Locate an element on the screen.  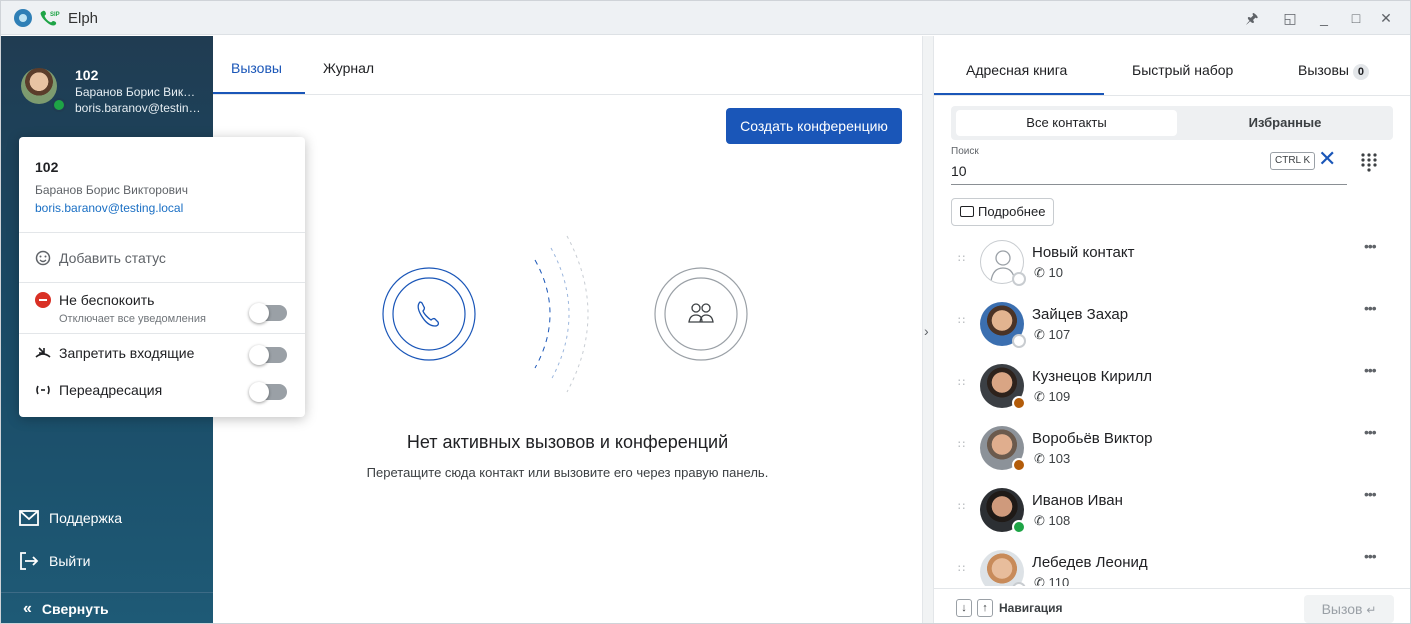
contact-number: ✆ 103 is located at coordinates (1052, 459).